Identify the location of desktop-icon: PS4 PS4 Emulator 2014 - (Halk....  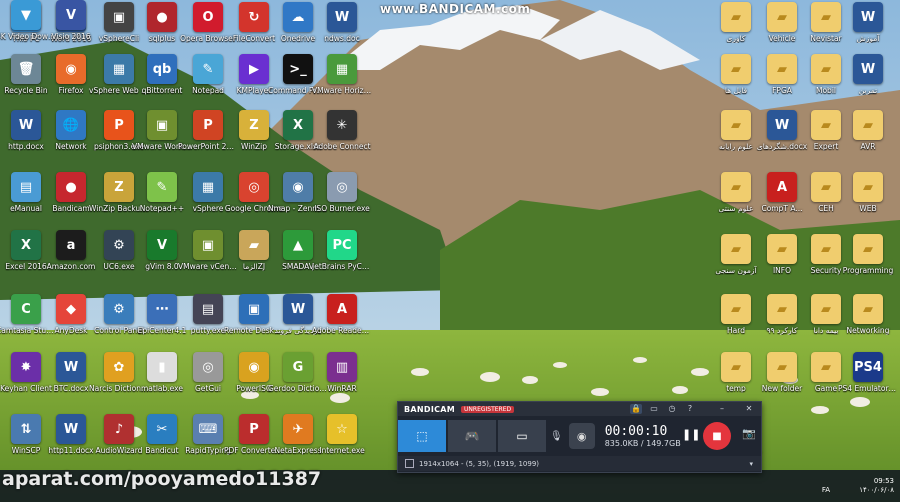
(868, 372).